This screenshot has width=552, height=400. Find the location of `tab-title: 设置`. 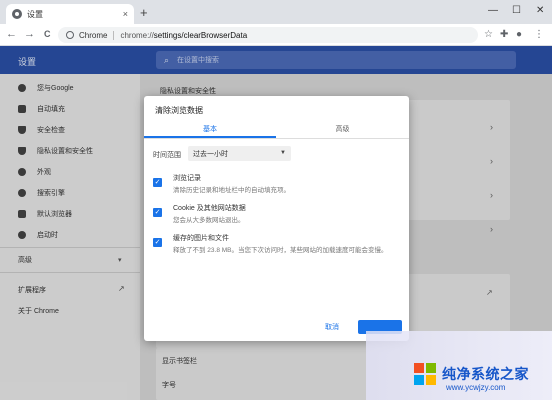

tab-title: 设置 is located at coordinates (35, 14).